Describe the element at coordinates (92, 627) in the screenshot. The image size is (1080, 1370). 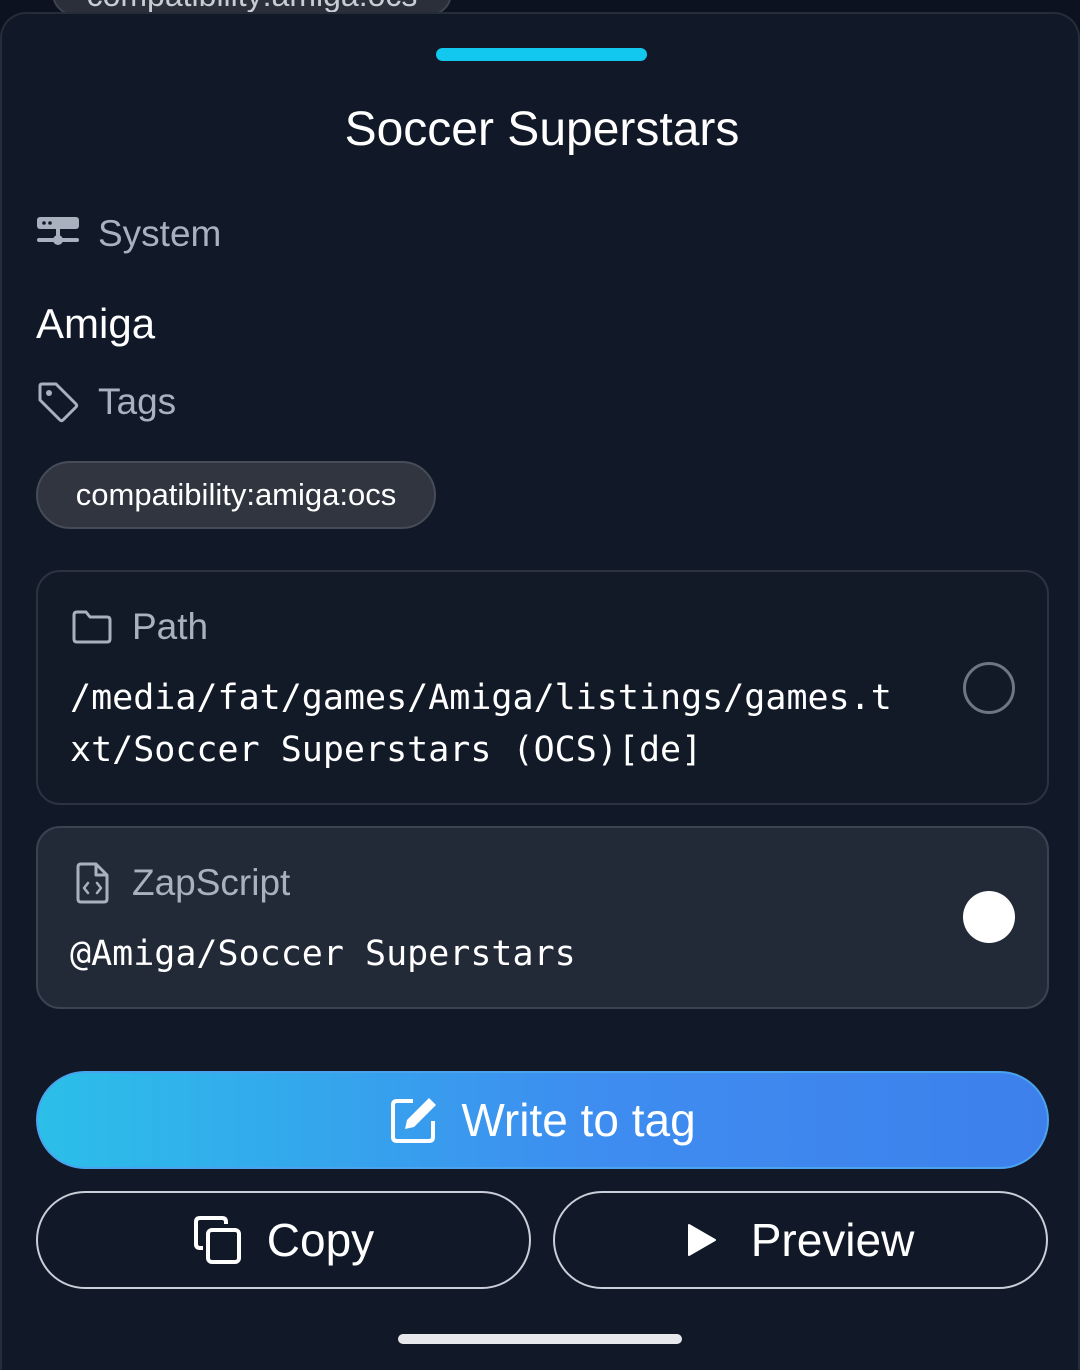
I see `folder-icon` at that location.